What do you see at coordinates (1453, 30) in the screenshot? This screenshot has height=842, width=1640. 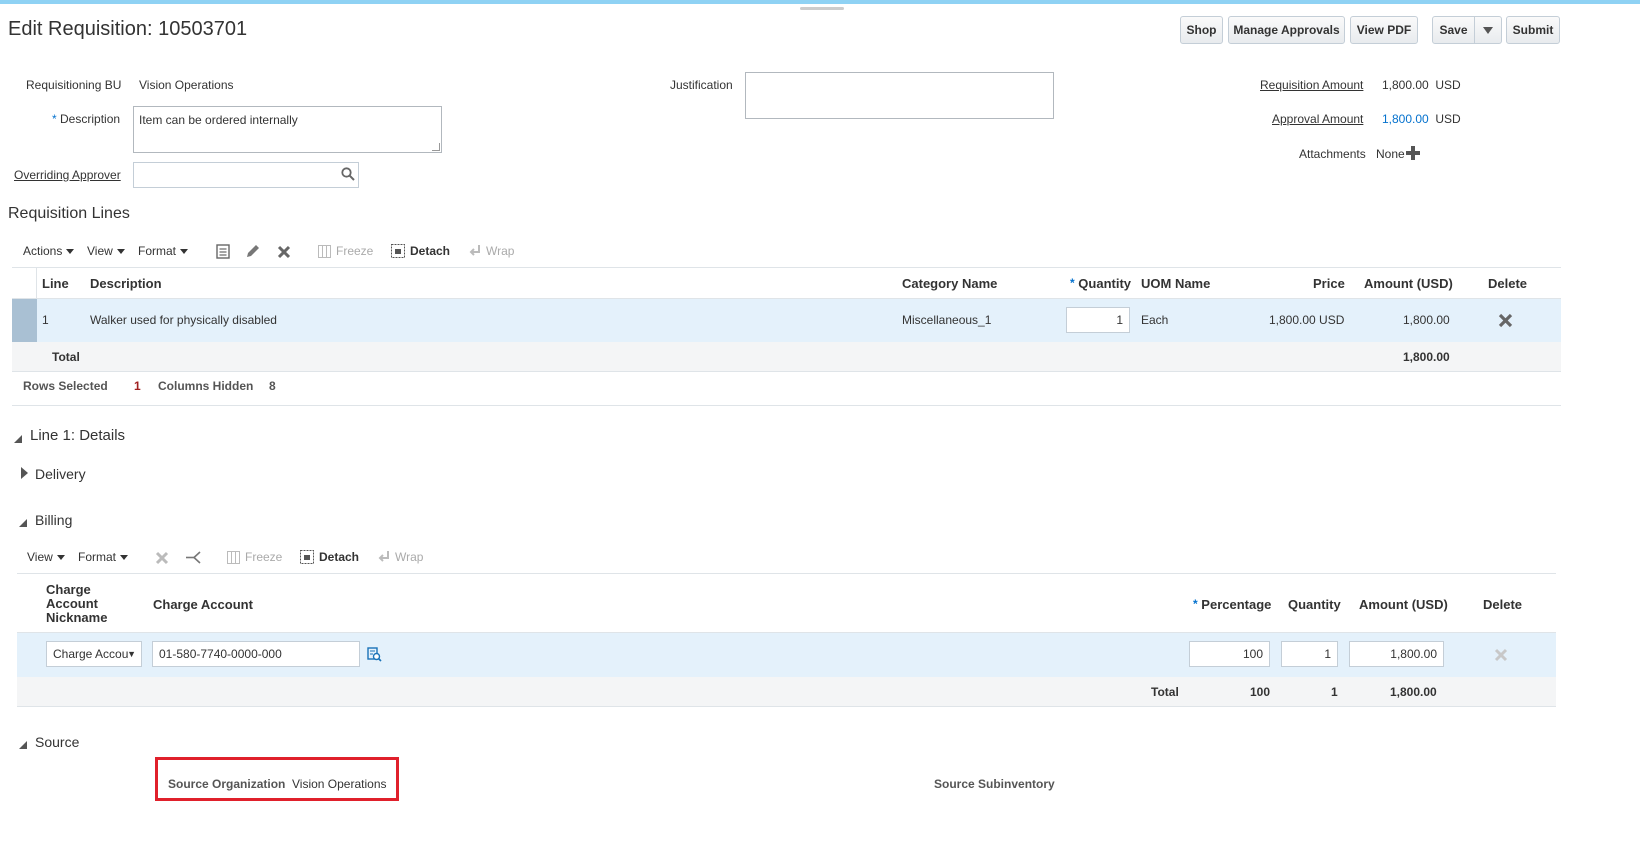 I see `save-button: Save` at bounding box center [1453, 30].